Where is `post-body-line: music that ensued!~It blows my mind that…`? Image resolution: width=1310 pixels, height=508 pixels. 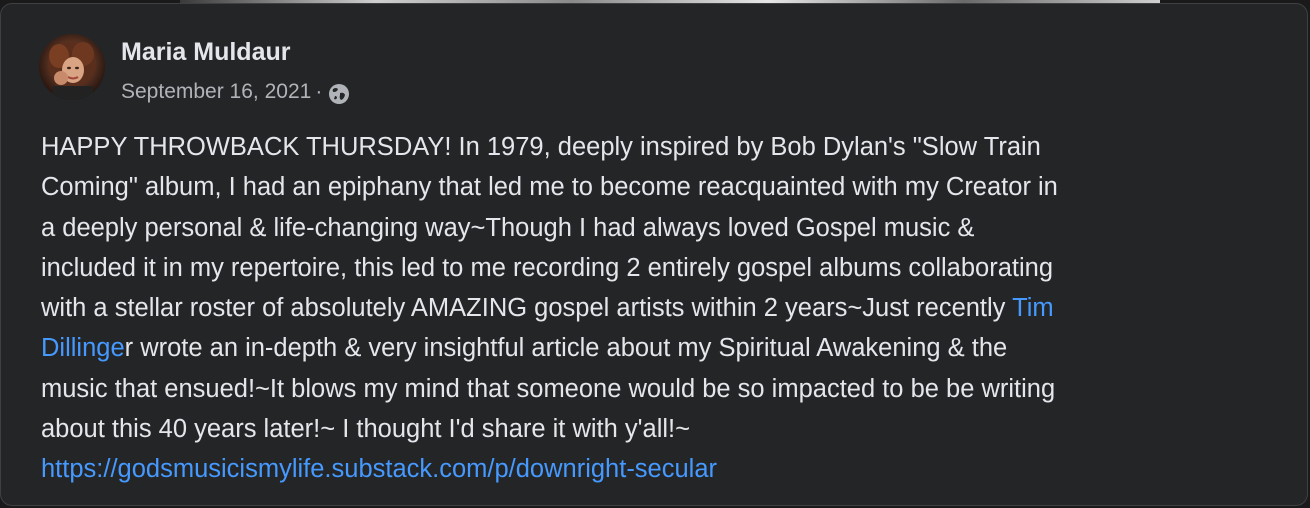
post-body-line: music that ensued!~It blows my mind that… is located at coordinates (548, 388).